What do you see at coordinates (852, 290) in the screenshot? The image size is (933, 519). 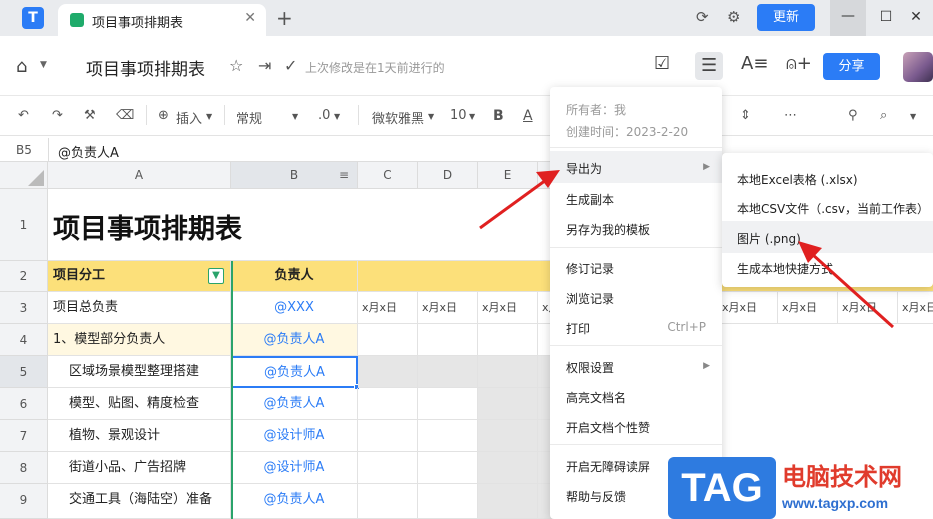 I see `arrow-to-png` at bounding box center [852, 290].